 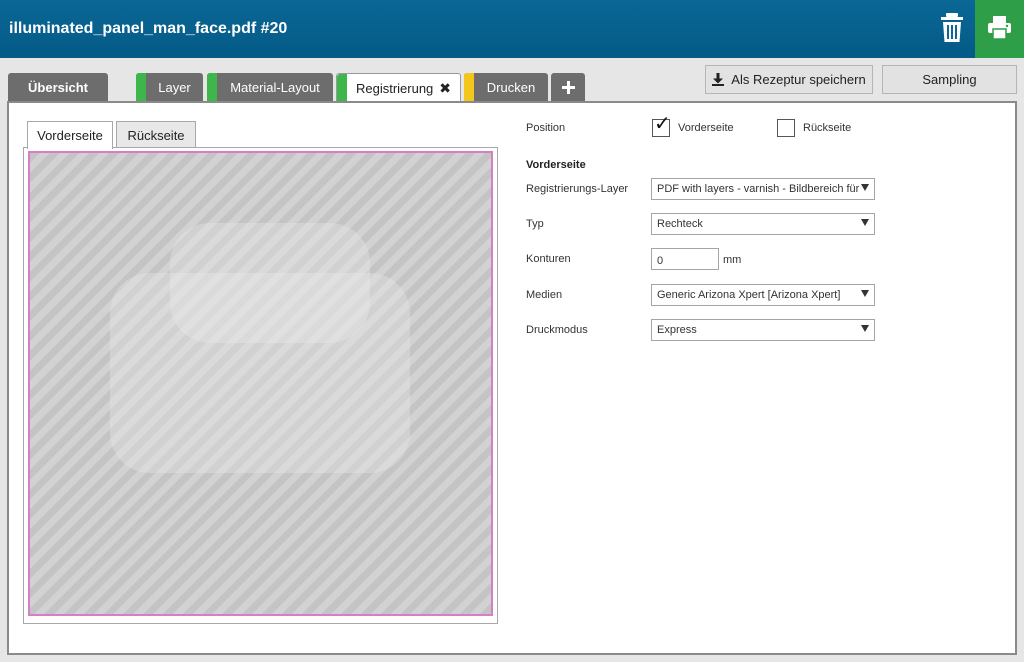 What do you see at coordinates (949, 79) in the screenshot?
I see `sampling-button: Sampling` at bounding box center [949, 79].